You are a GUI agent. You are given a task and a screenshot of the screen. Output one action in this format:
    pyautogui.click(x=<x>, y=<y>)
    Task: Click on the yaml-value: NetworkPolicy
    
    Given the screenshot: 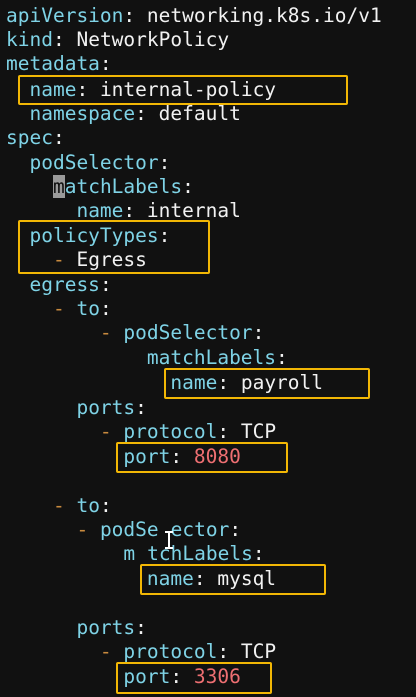 What is the action you would take?
    pyautogui.click(x=147, y=39)
    